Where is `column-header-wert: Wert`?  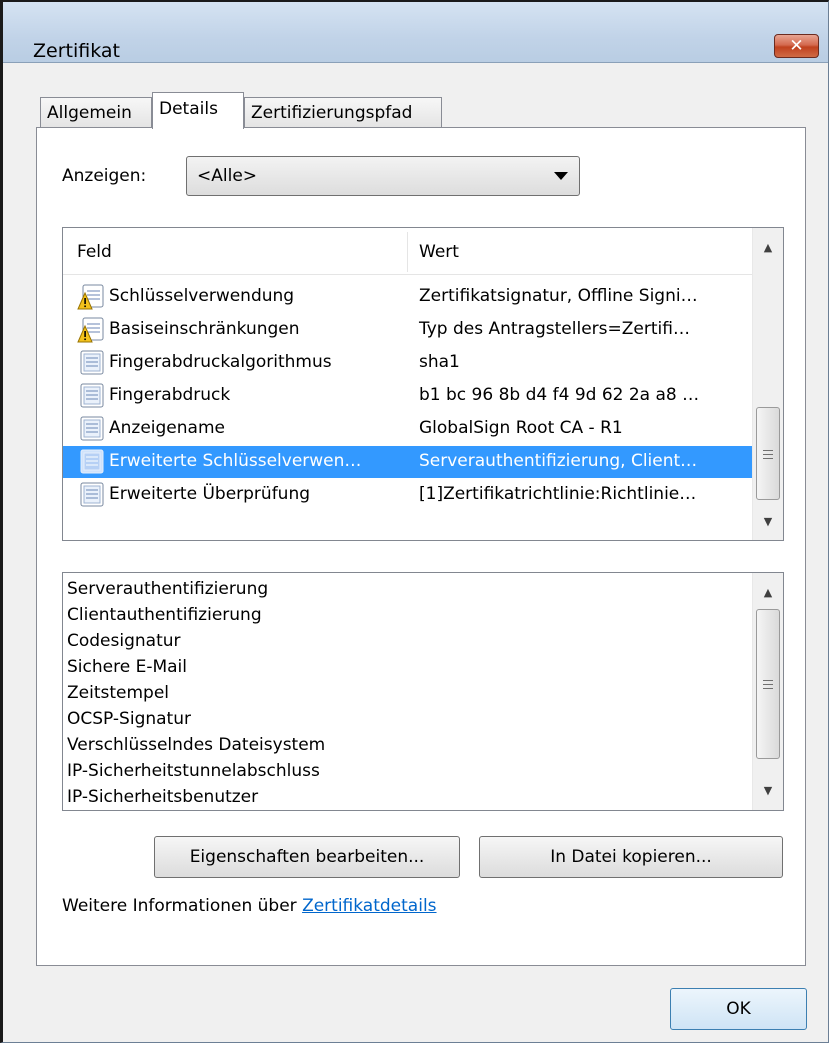
column-header-wert: Wert is located at coordinates (439, 252).